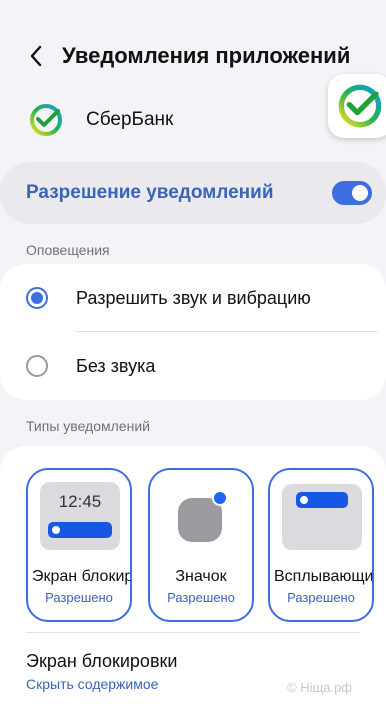  I want to click on notification-permission-row: Разрешение уведомлений, so click(193, 193).